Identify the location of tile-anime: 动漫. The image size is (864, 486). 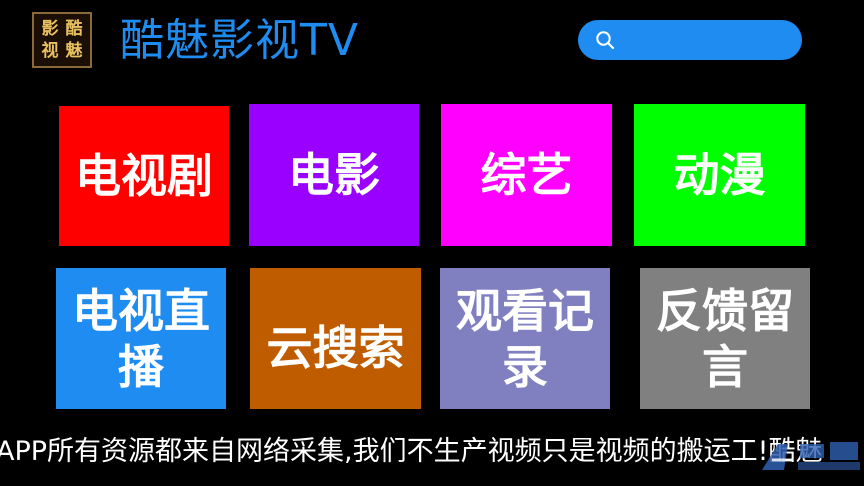
(719, 175).